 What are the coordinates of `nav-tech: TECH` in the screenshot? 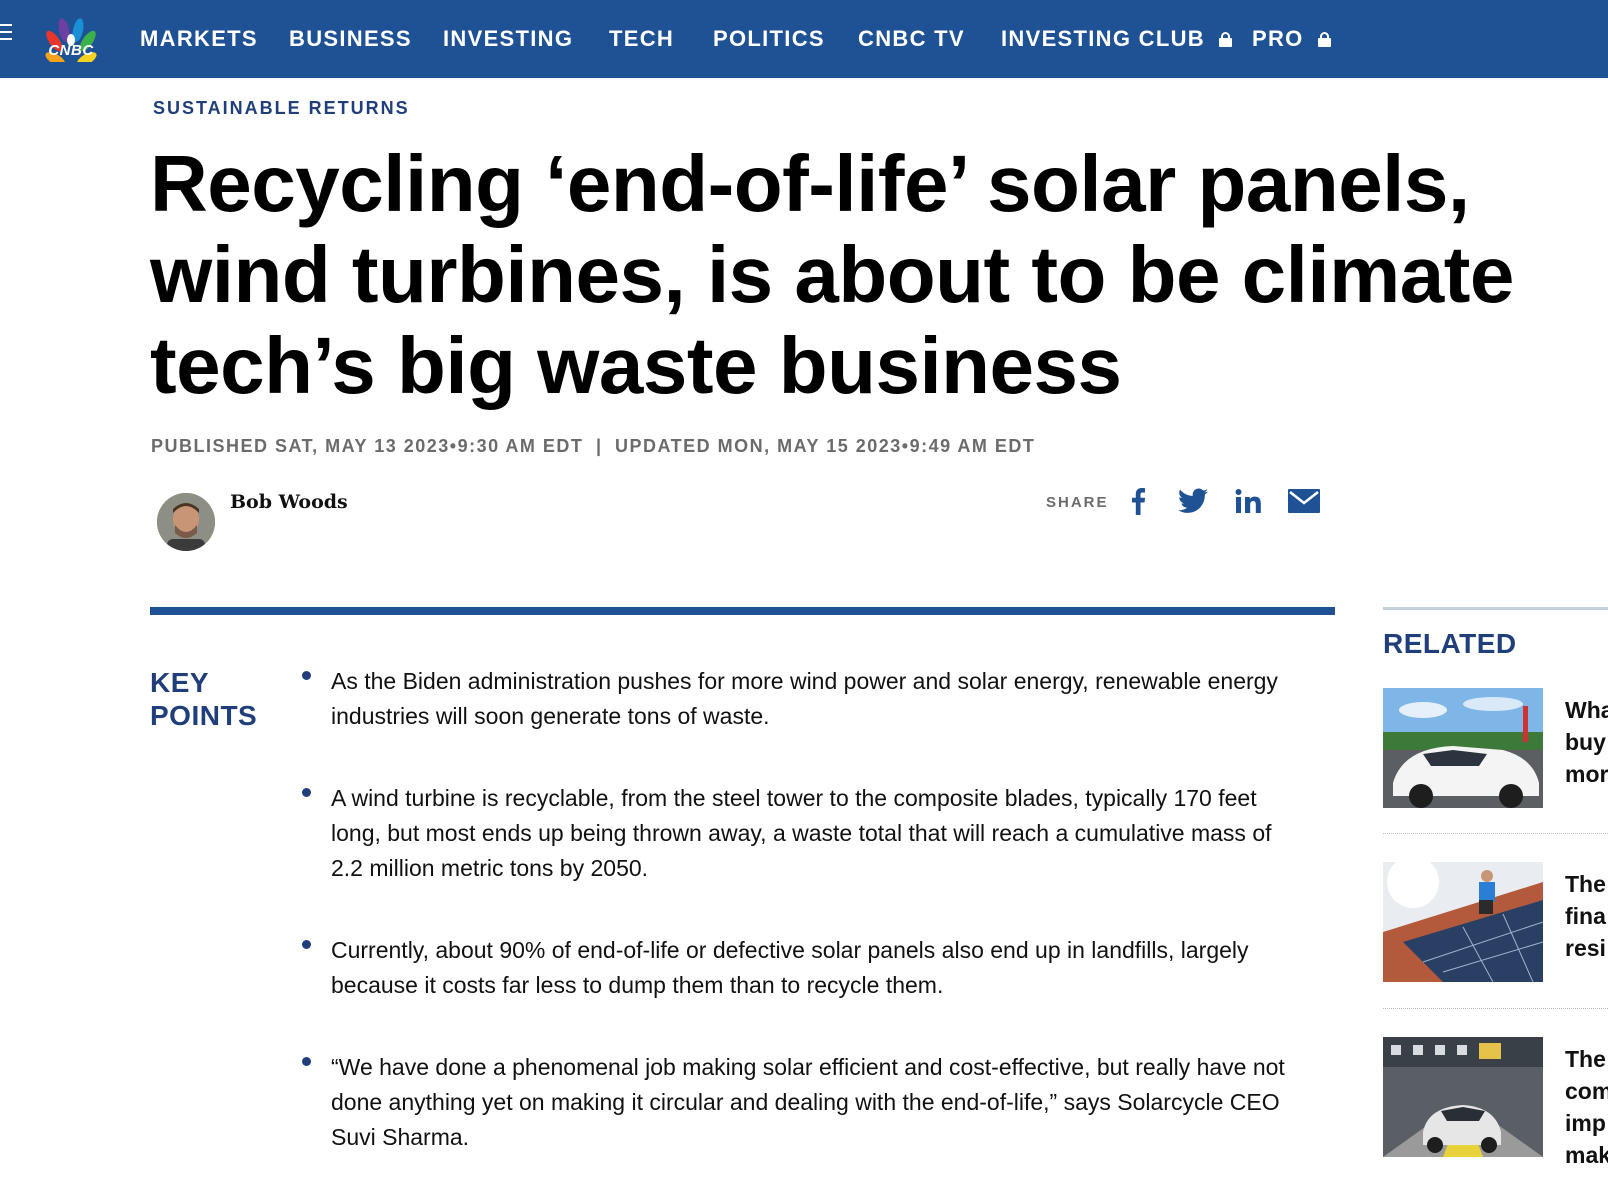 It's located at (641, 39).